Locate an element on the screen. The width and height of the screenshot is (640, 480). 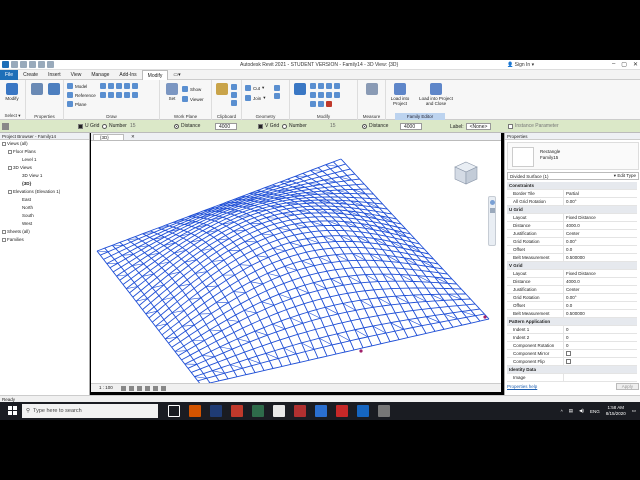
notifications-icon: ▭ is located at coordinates (634, 411).